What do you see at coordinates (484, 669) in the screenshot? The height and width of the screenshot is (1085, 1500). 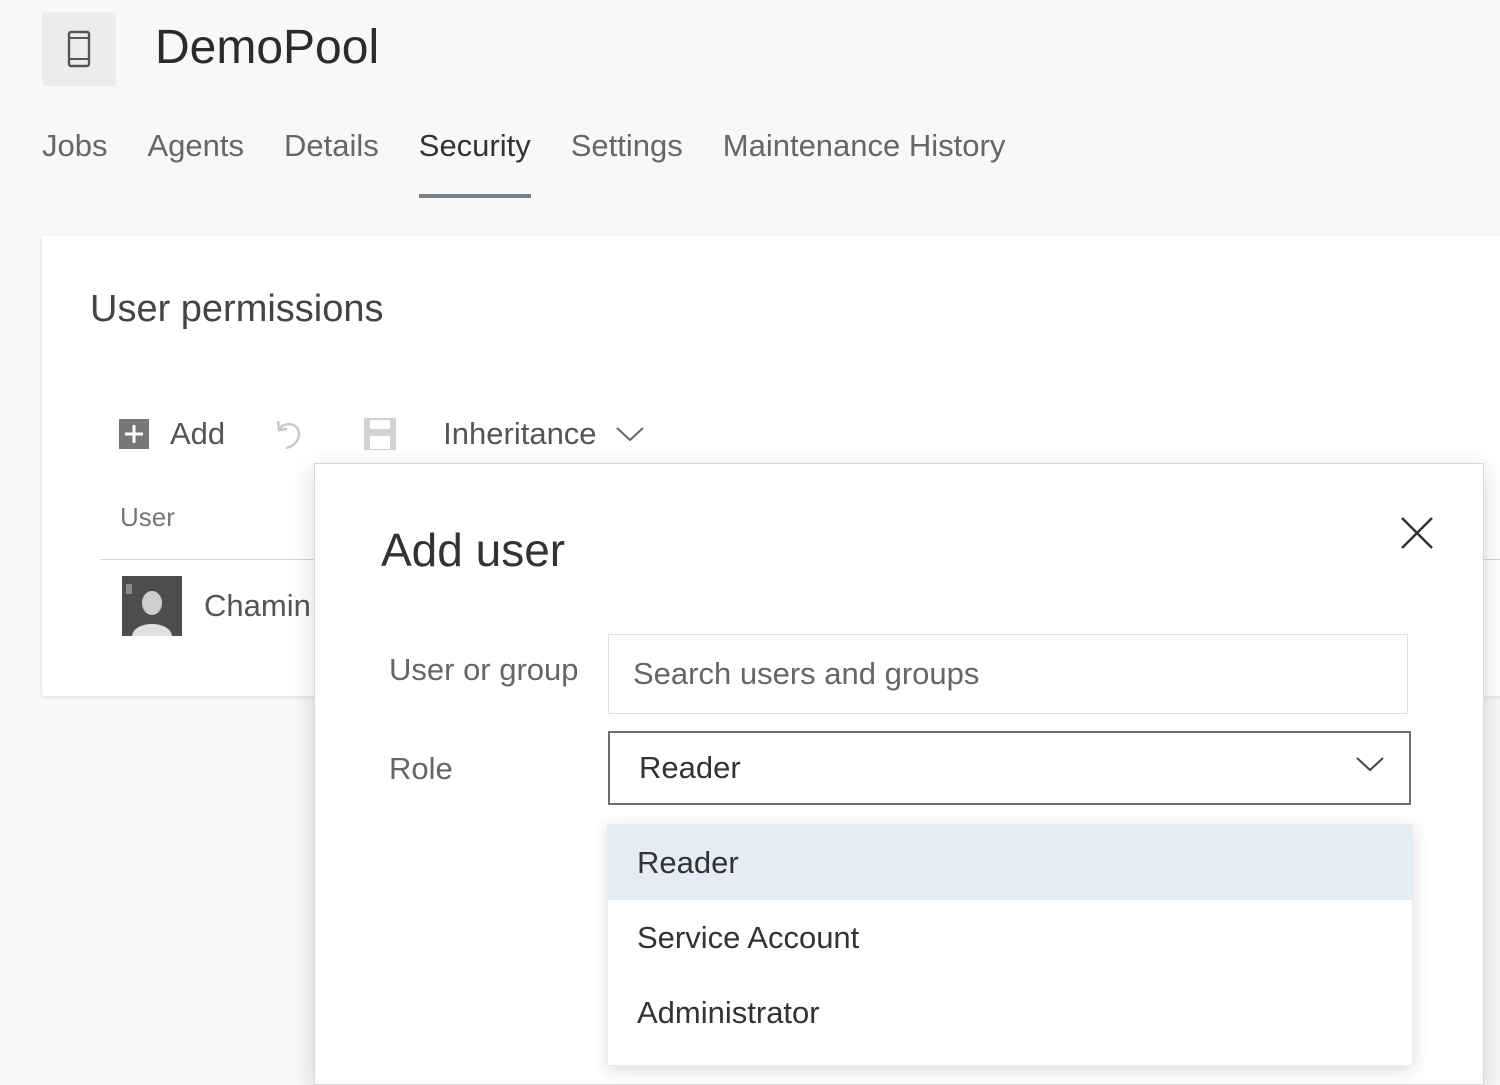 I see `user-or-group-label: User or group` at bounding box center [484, 669].